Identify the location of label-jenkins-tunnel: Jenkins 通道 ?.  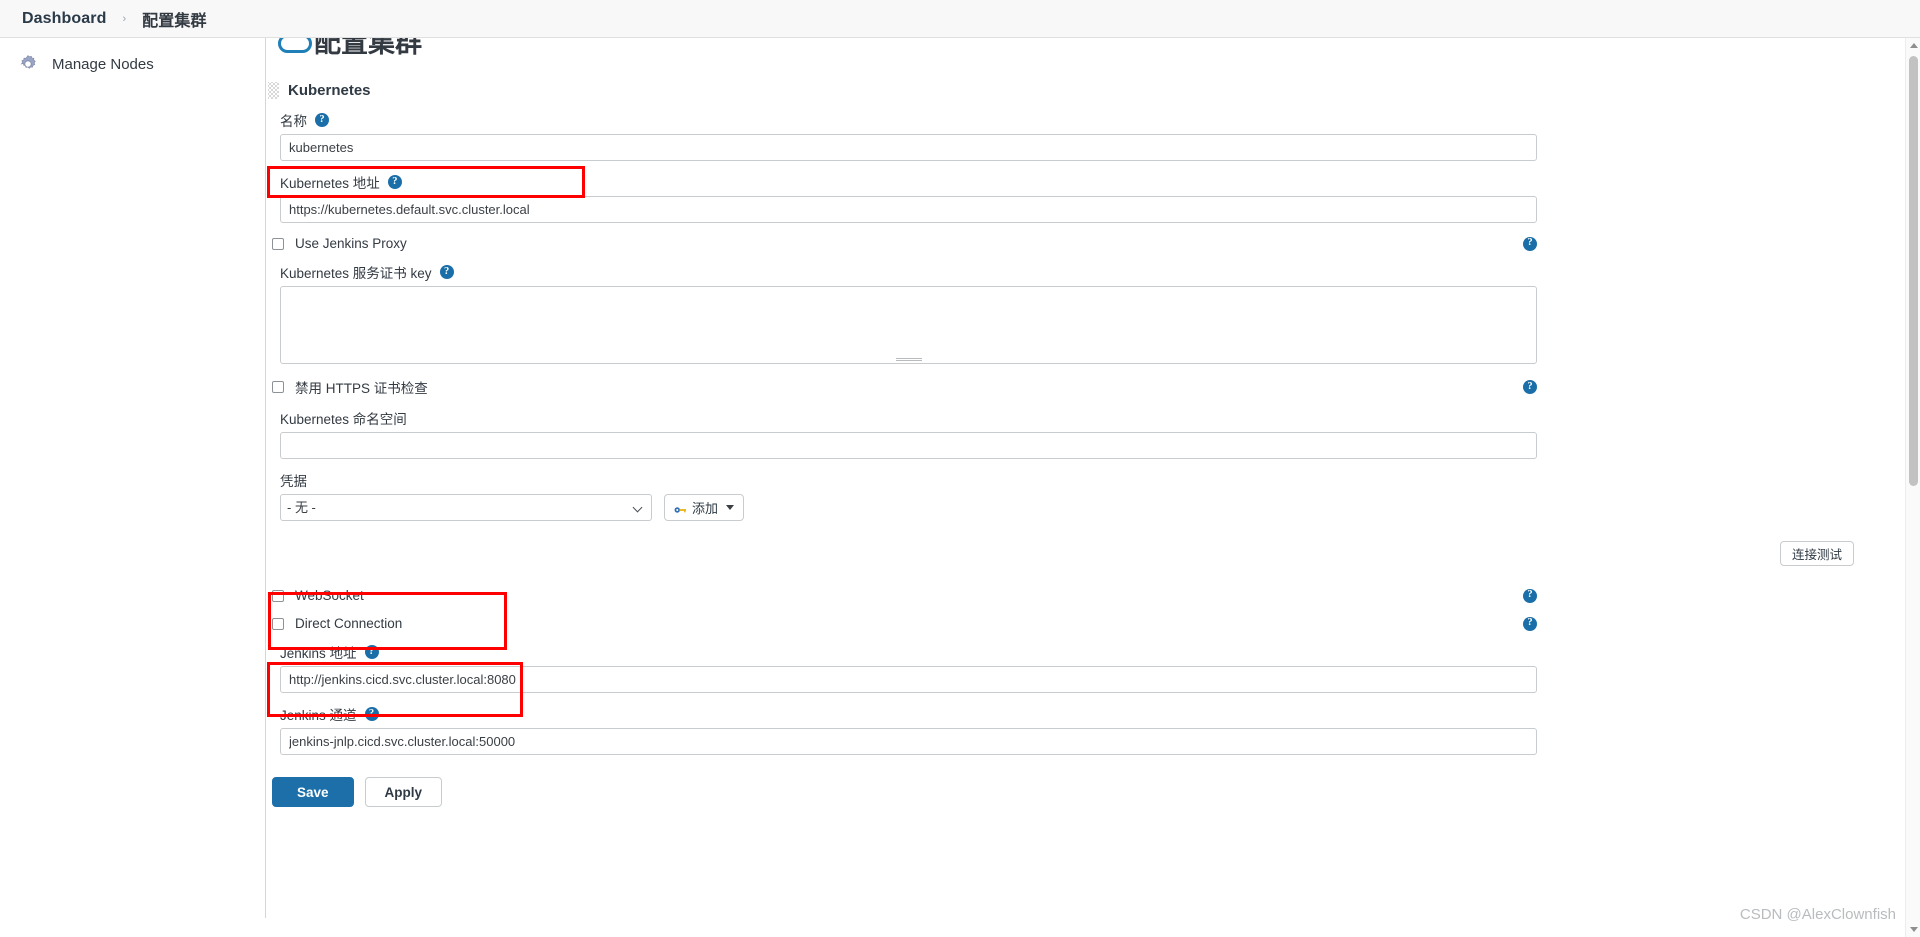
(1083, 714).